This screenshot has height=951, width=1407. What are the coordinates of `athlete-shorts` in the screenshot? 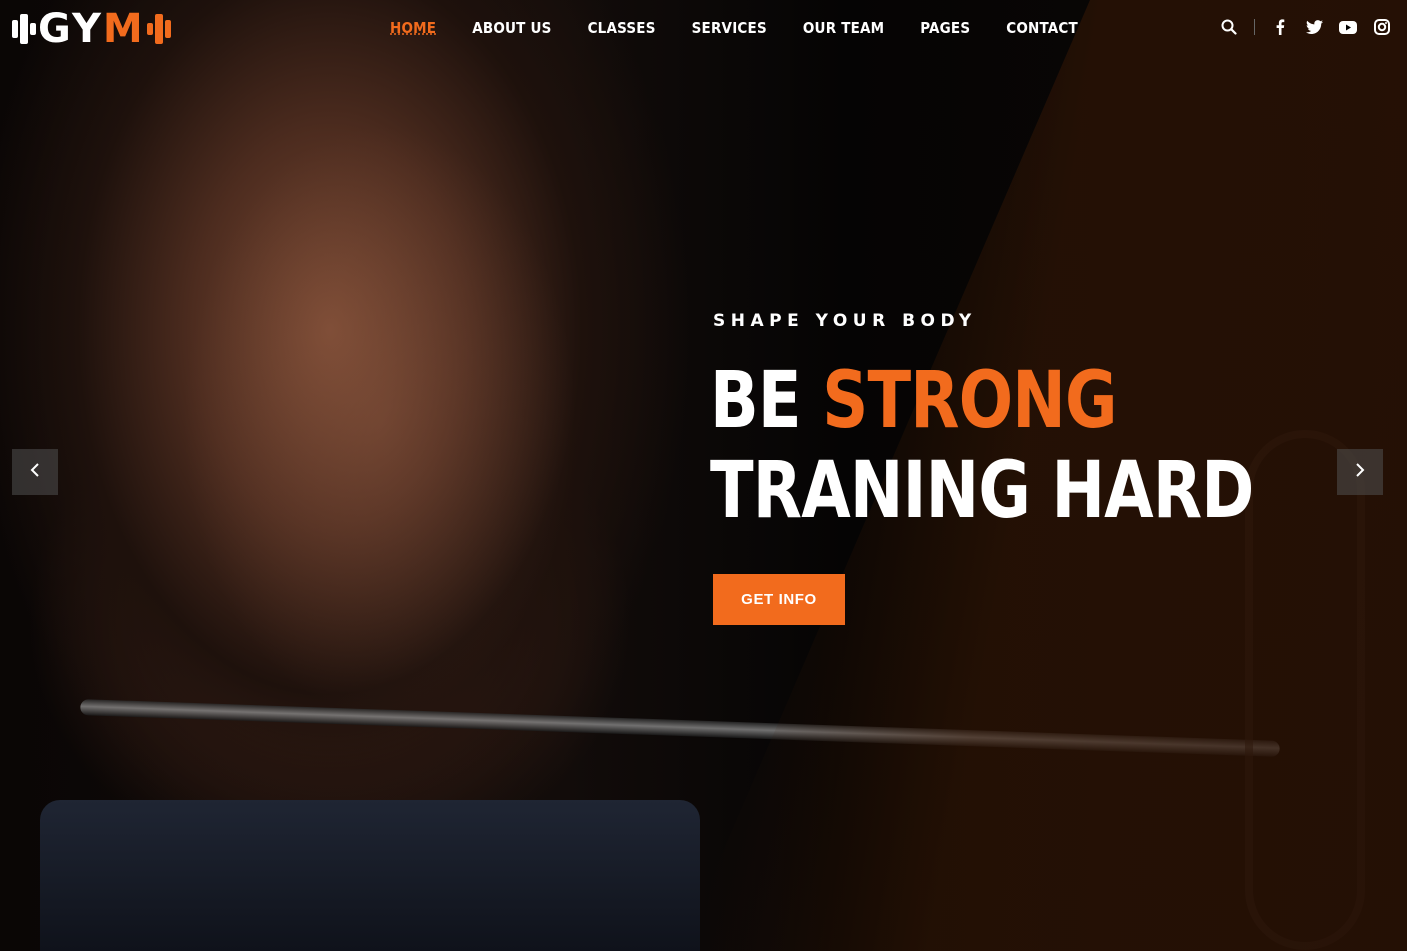 It's located at (370, 875).